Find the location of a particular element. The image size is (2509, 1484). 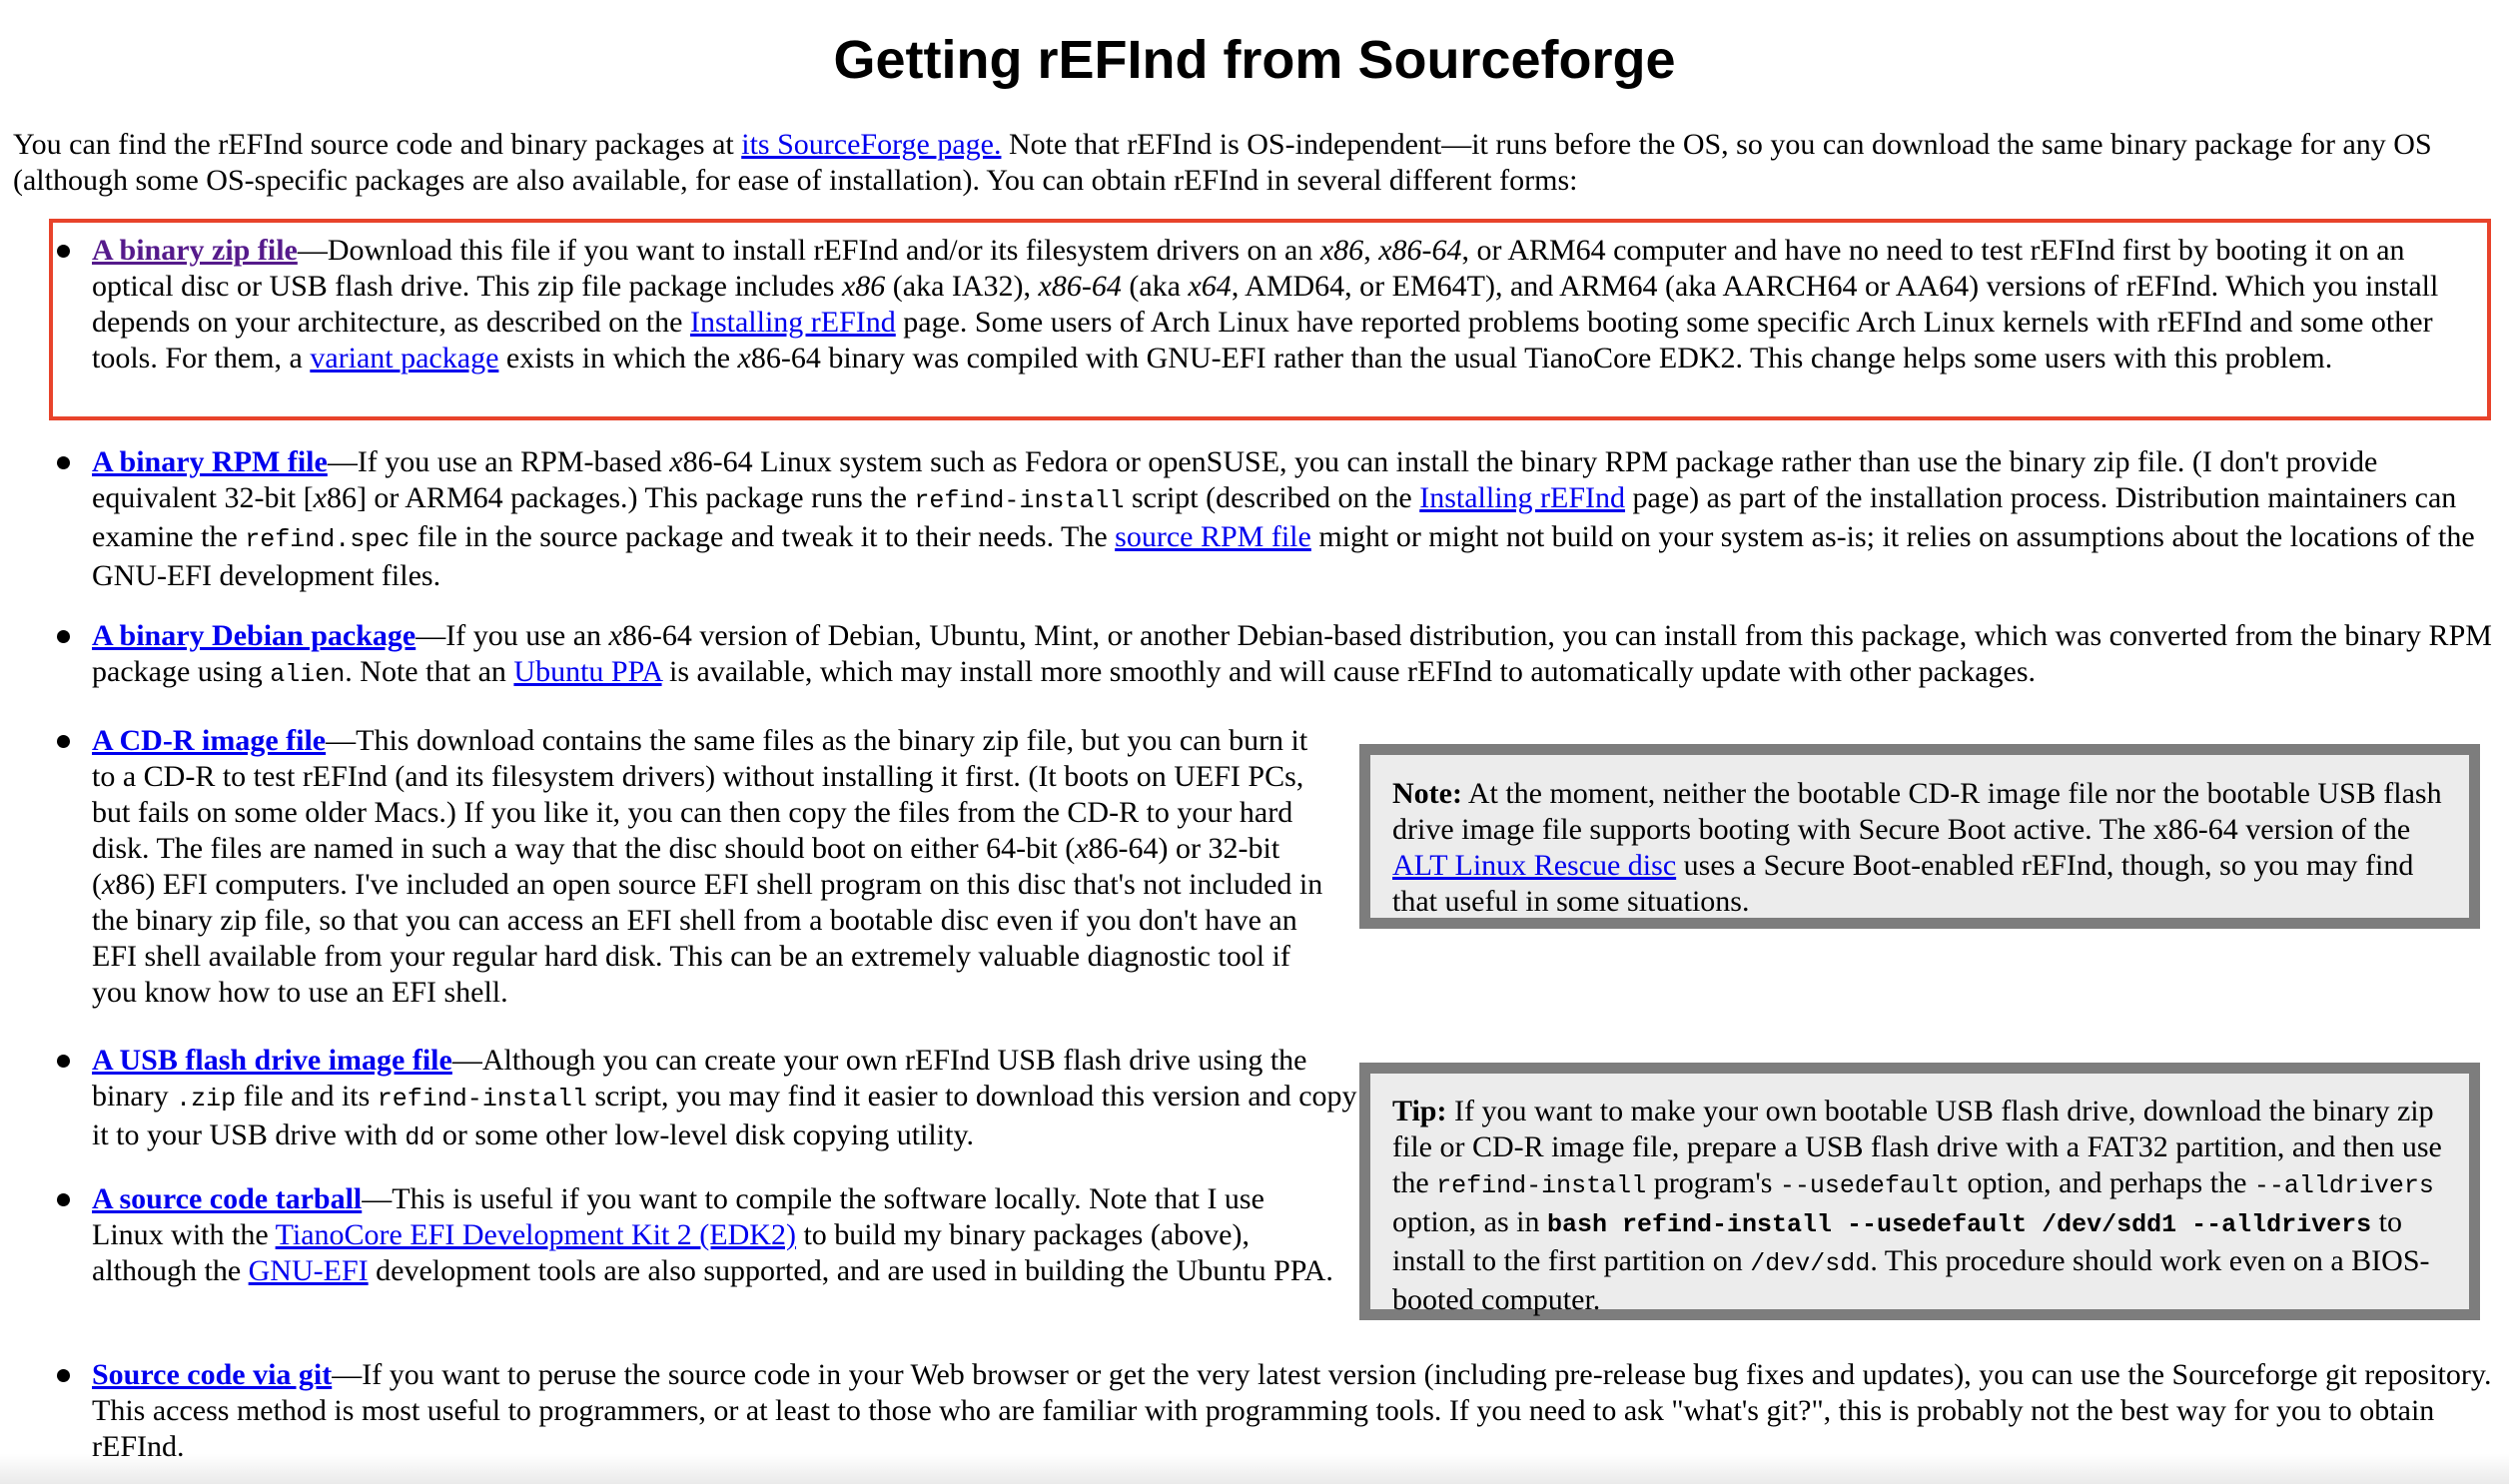

code-text: dd is located at coordinates (420, 1137).